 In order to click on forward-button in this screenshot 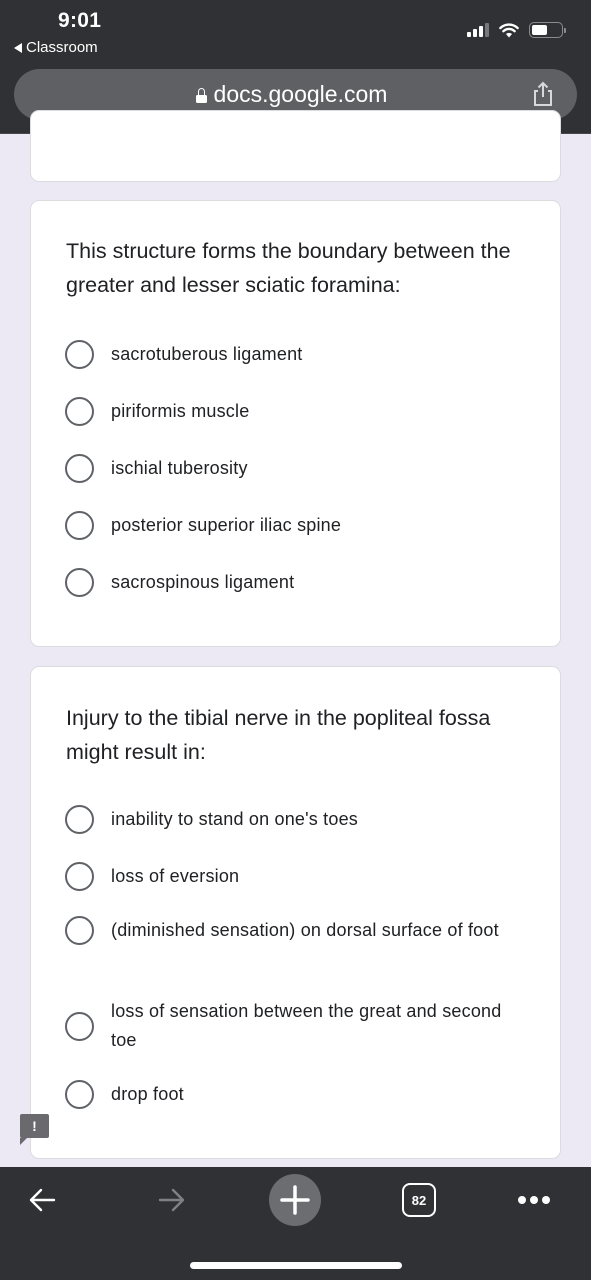, I will do `click(172, 1200)`.